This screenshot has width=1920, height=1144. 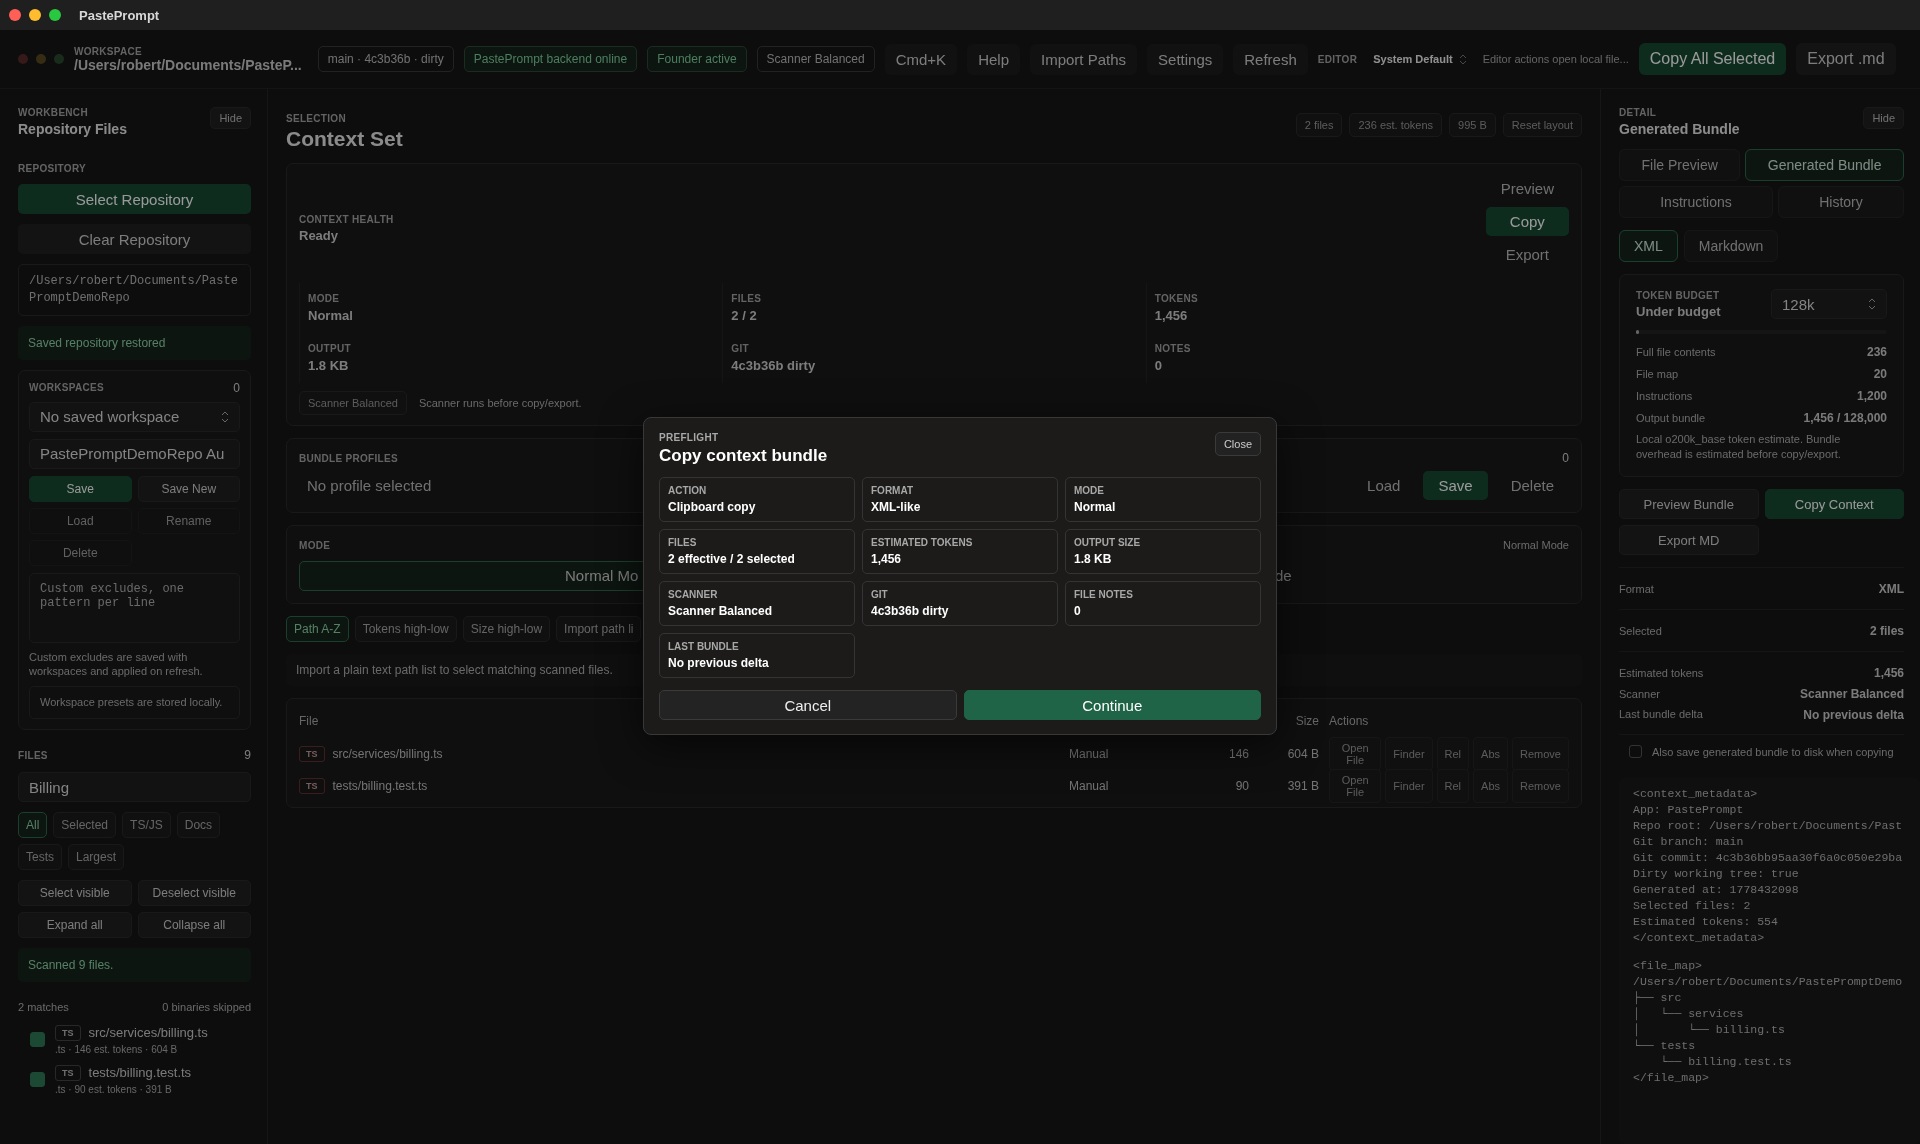 I want to click on binaries-count: 0 binaries skipped, so click(x=206, y=1007).